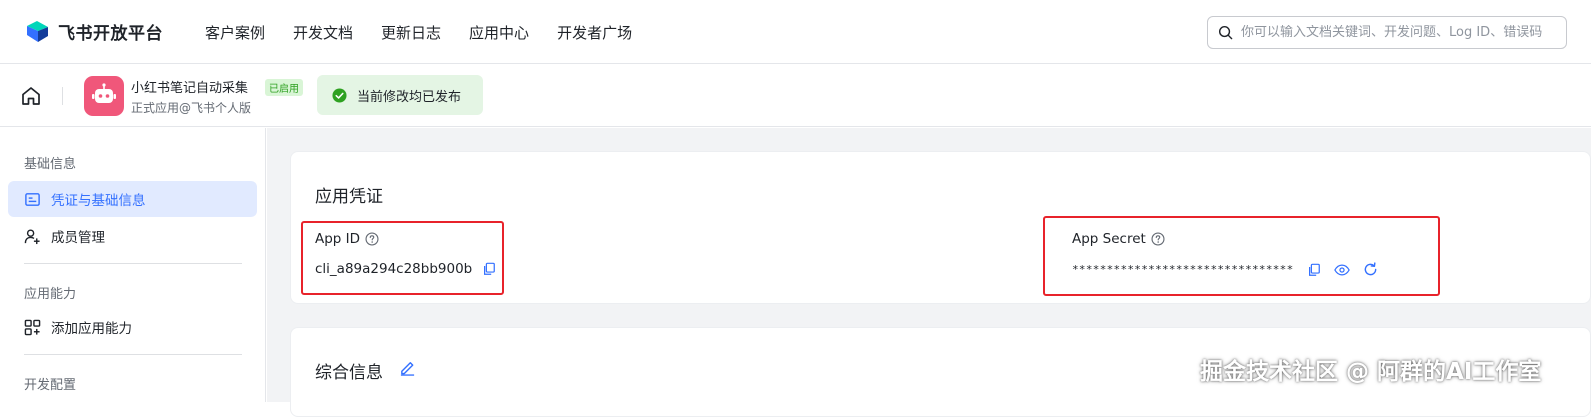  I want to click on publish-status: 当前修改均已发布, so click(400, 95).